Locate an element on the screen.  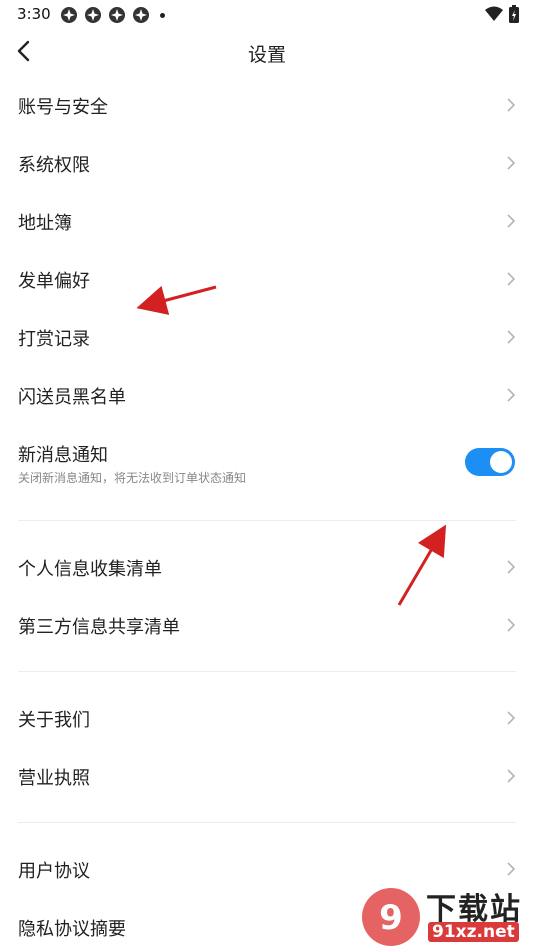
settings-row-third-party-sharing: 第三方信息共享清单 is located at coordinates (267, 625).